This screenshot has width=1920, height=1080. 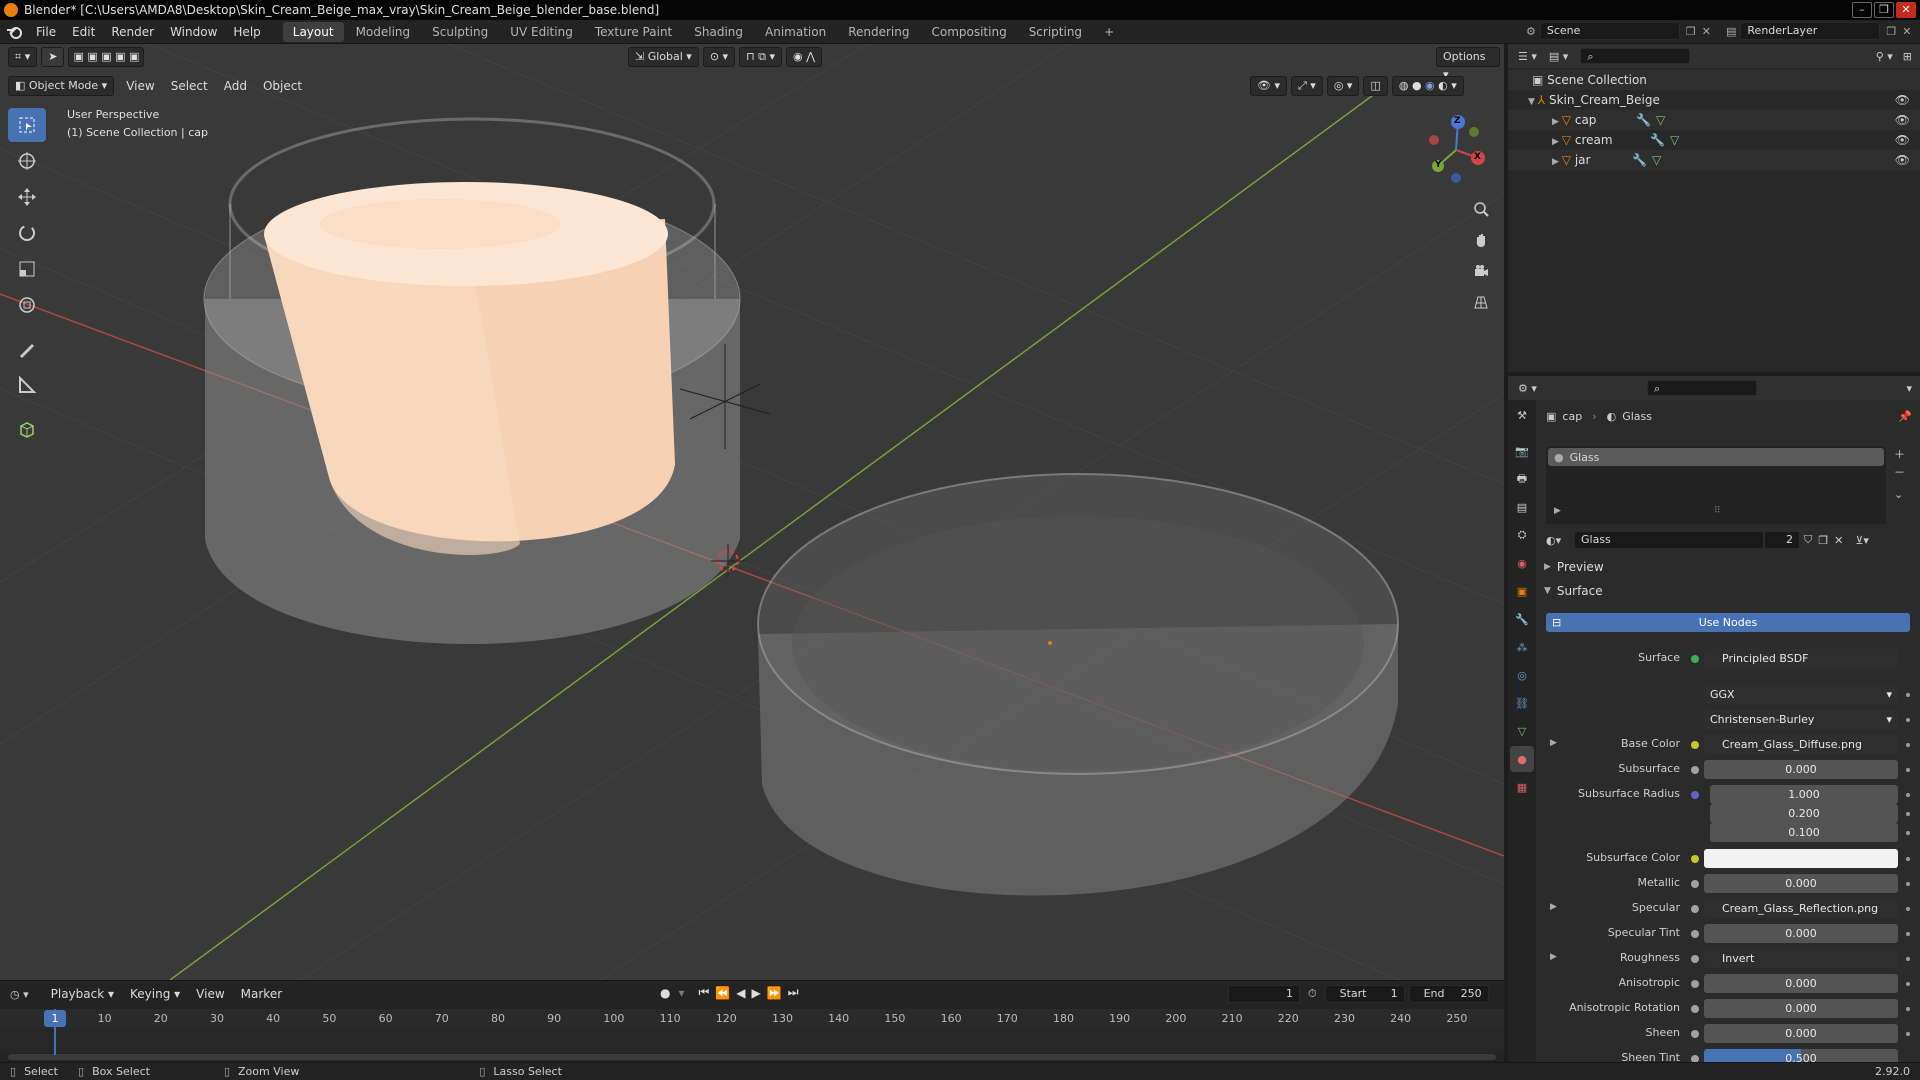 What do you see at coordinates (27, 197) in the screenshot?
I see `move-tool-icon` at bounding box center [27, 197].